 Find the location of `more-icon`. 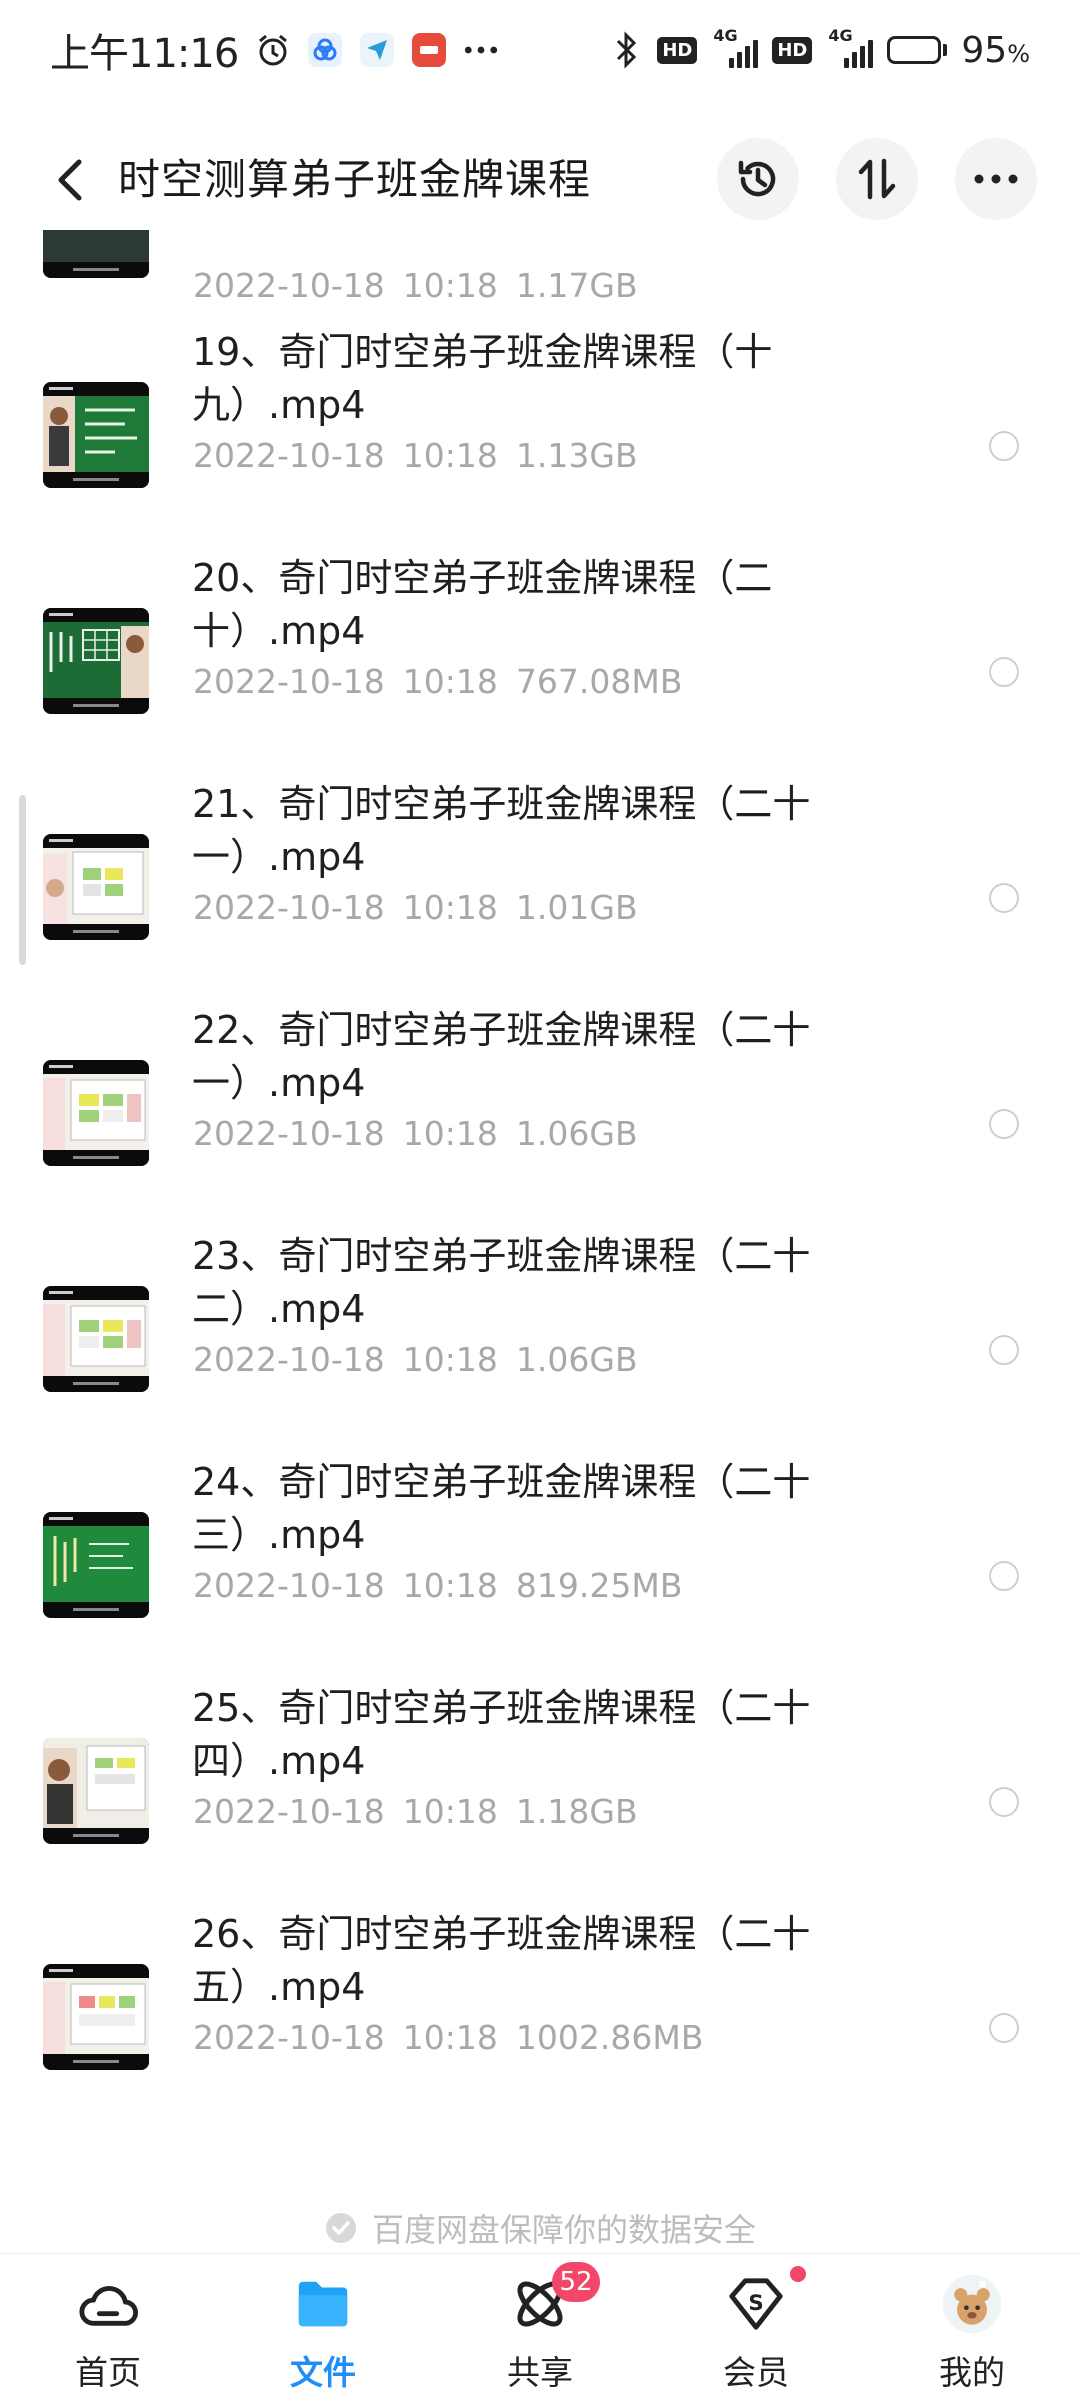

more-icon is located at coordinates (996, 179).